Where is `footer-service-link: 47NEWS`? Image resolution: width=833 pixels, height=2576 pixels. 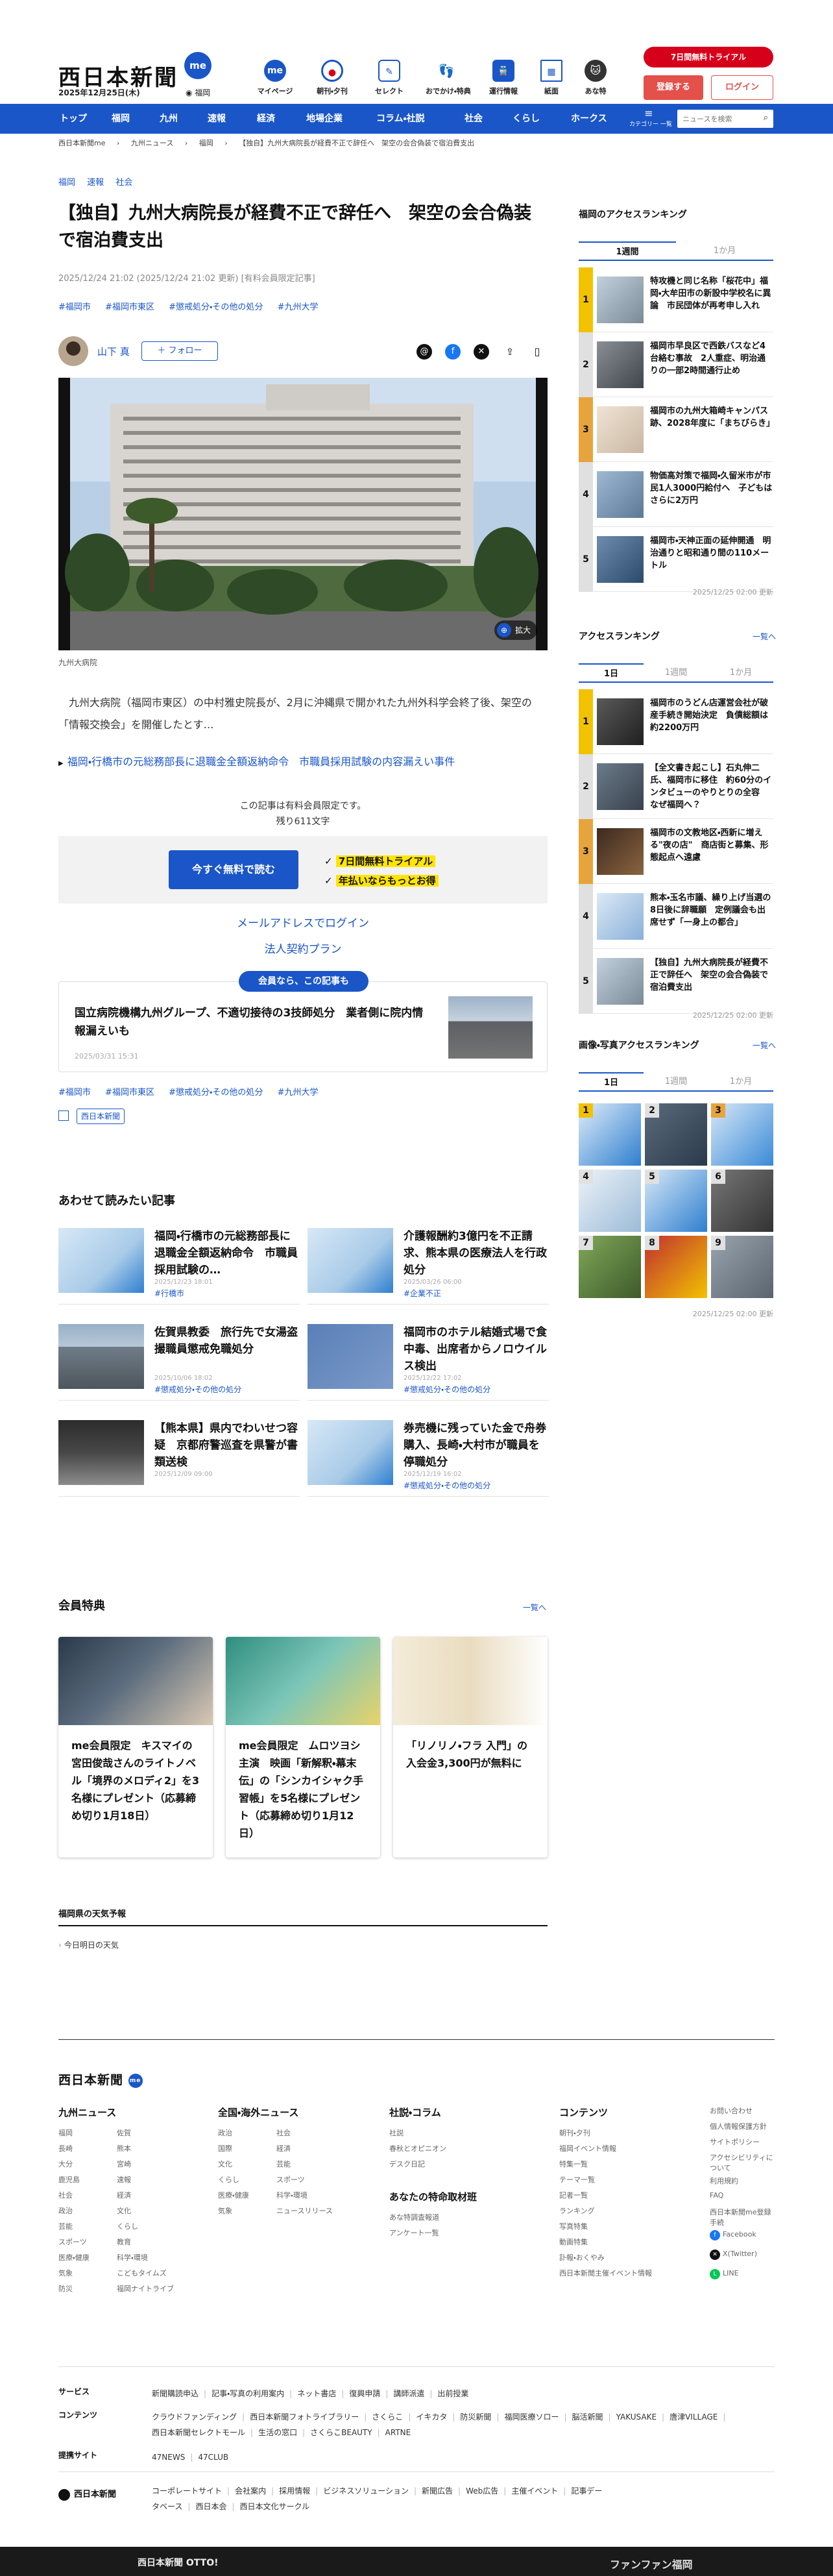
footer-service-link: 47NEWS is located at coordinates (169, 2457).